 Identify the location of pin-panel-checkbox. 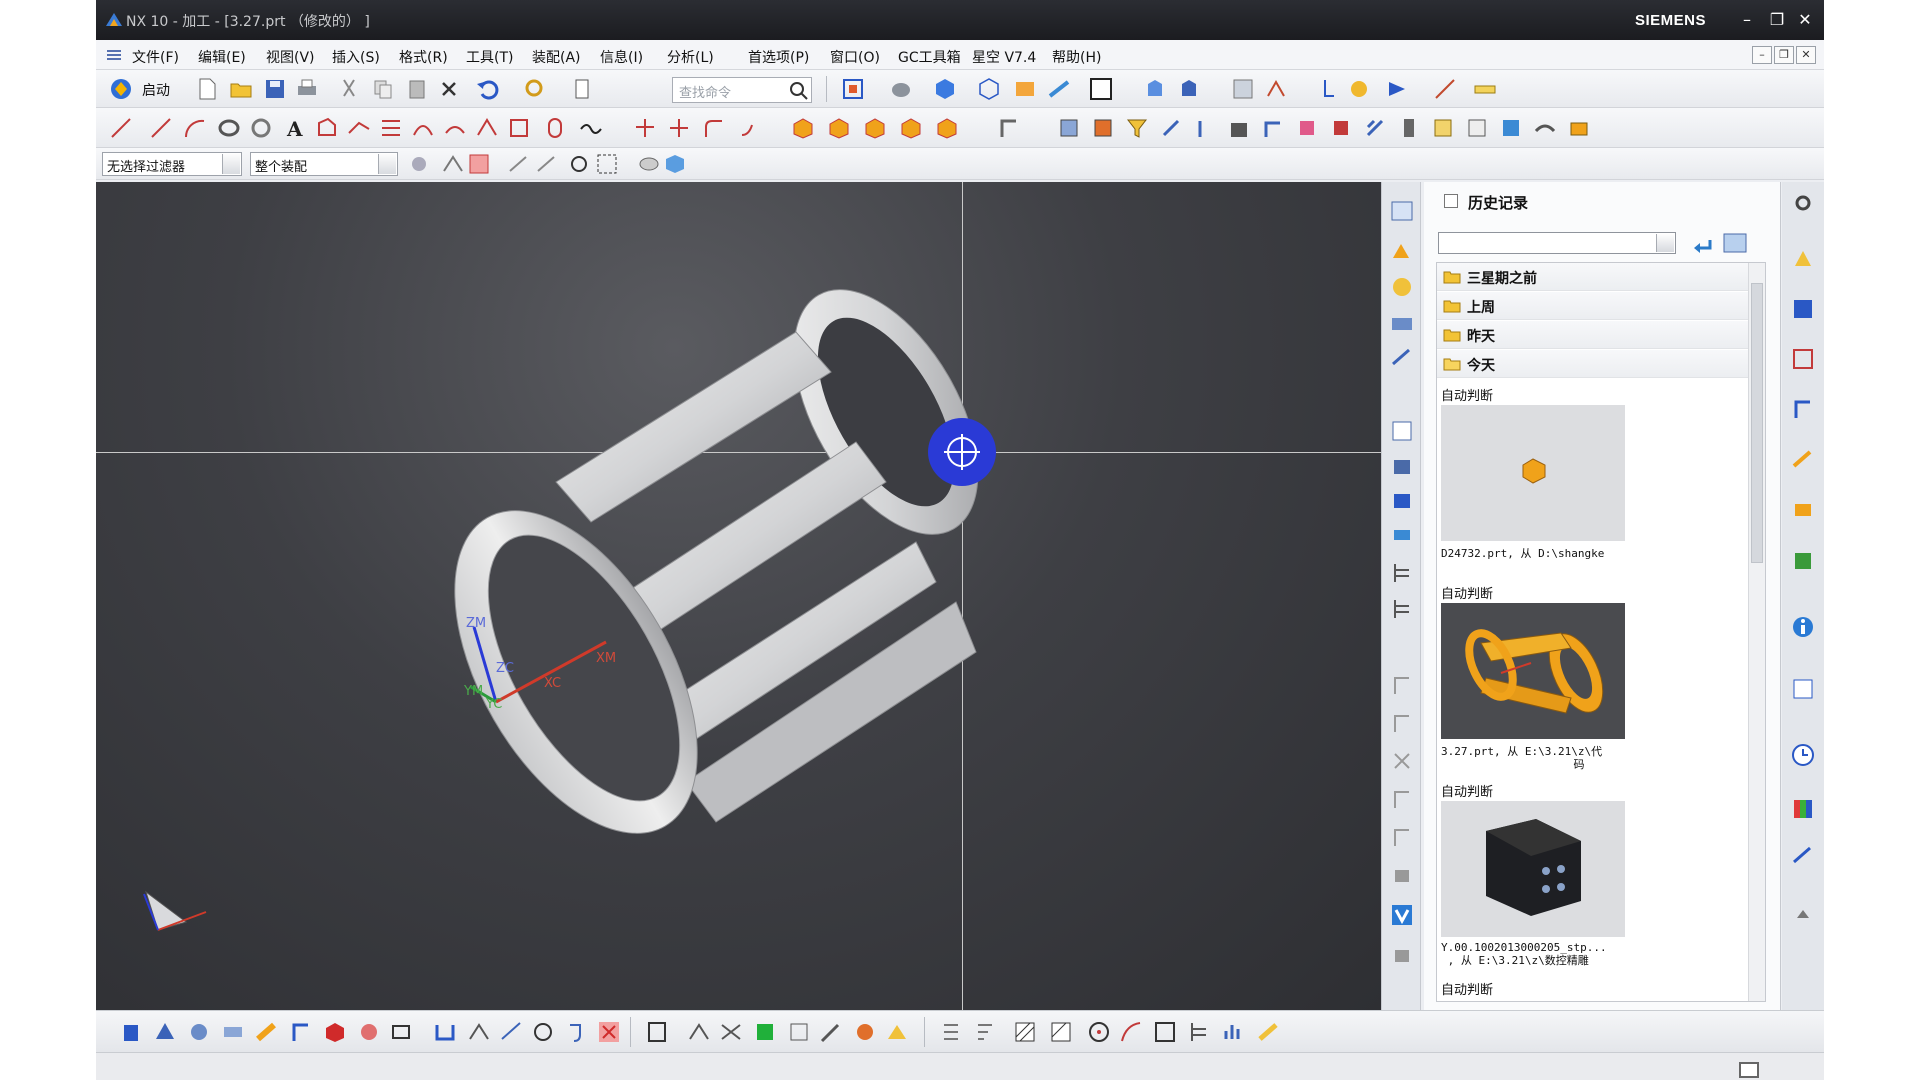
(1451, 201).